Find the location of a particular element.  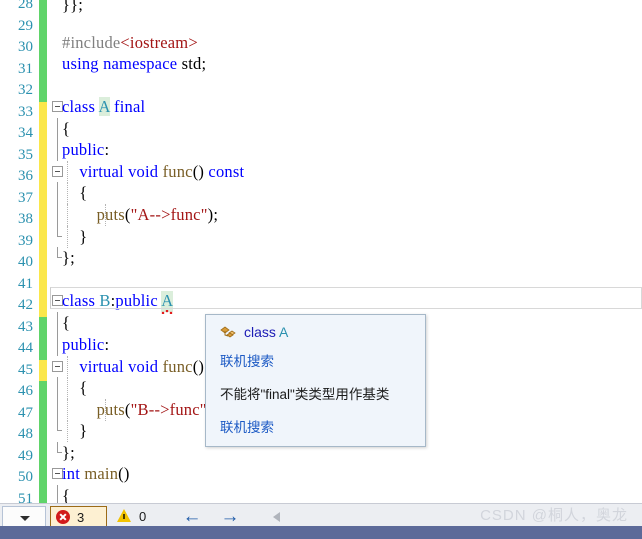

error-filter-button: 3 is located at coordinates (78, 517).